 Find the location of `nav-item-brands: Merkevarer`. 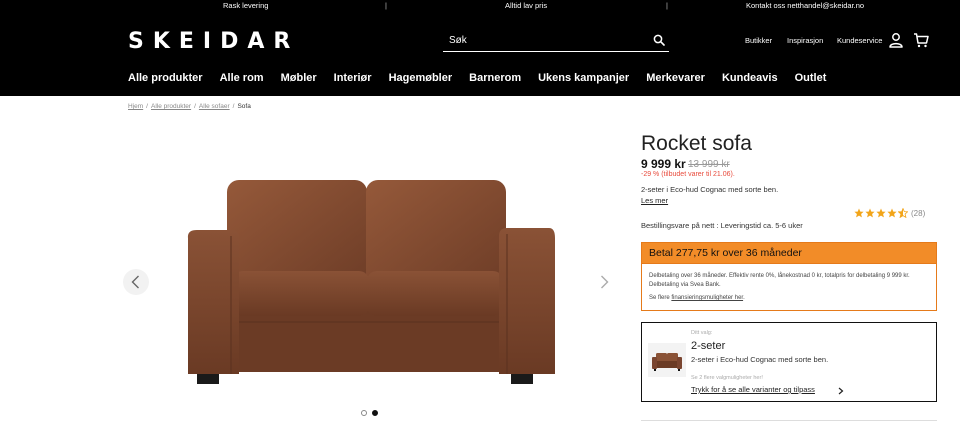

nav-item-brands: Merkevarer is located at coordinates (675, 78).